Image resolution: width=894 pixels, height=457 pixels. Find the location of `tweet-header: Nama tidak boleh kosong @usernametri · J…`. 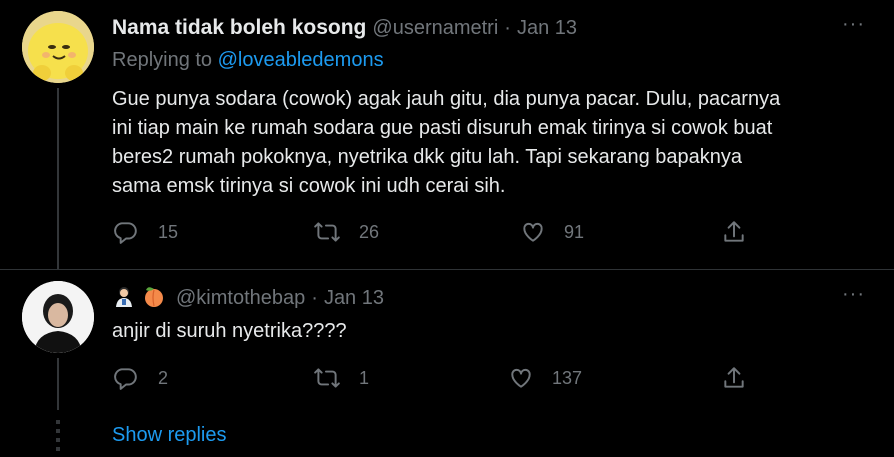

tweet-header: Nama tidak boleh kosong @usernametri · J… is located at coordinates (344, 28).